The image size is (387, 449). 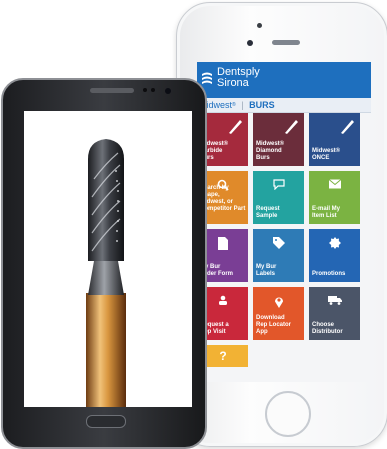 I want to click on badge-icon, so click(x=334, y=244).